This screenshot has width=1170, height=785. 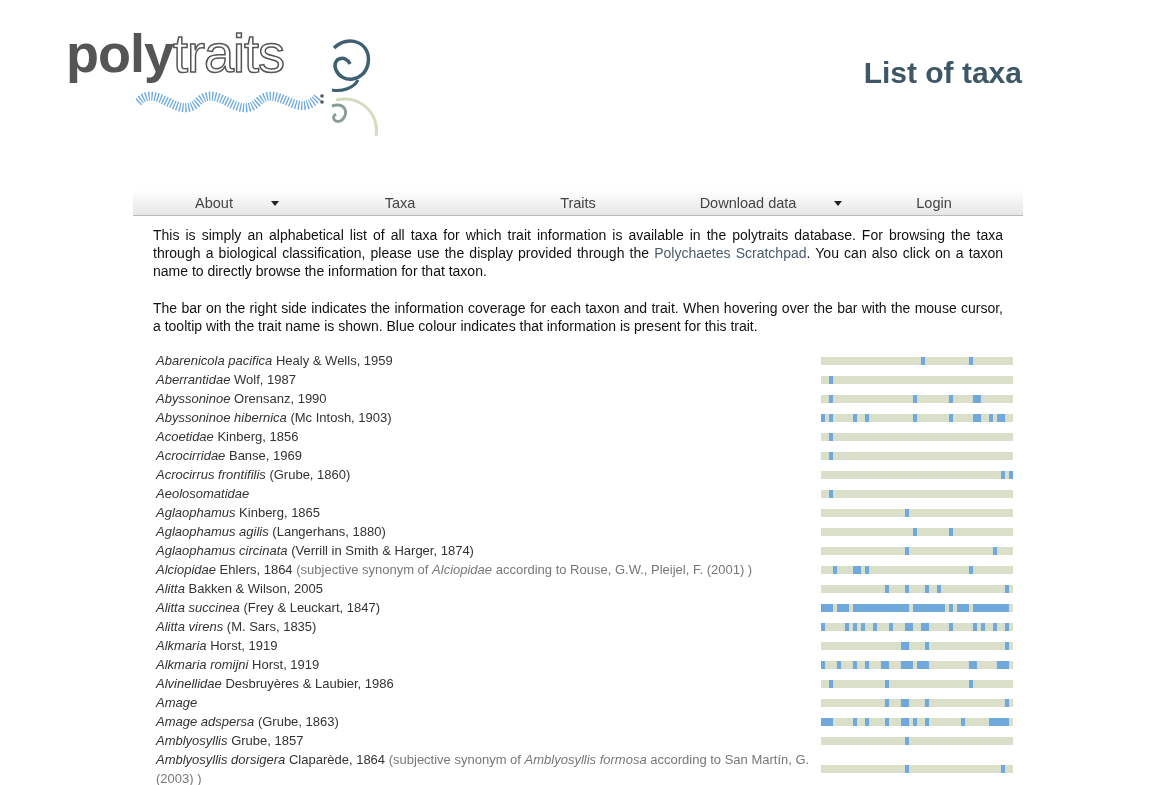 I want to click on taxon-link: Abyssoninoe hibernica (Mc Intosh, 1903), so click(x=483, y=417).